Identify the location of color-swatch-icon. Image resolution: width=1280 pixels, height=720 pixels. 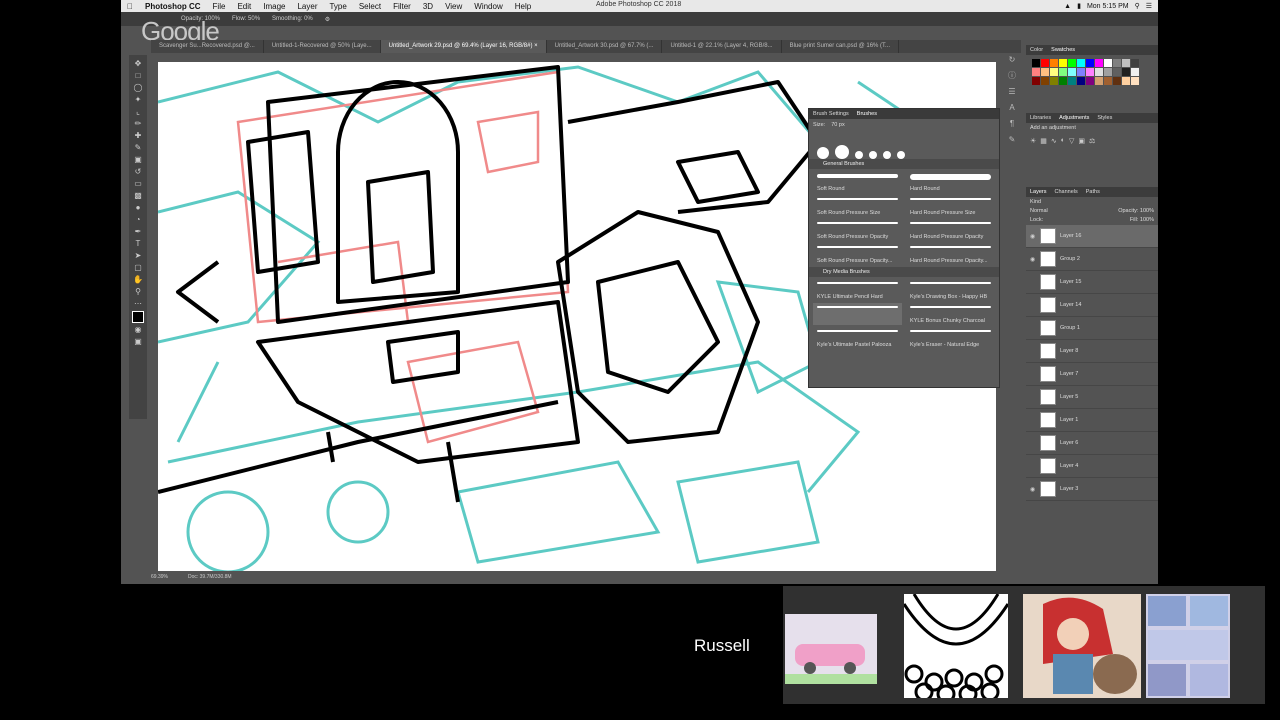
(138, 317).